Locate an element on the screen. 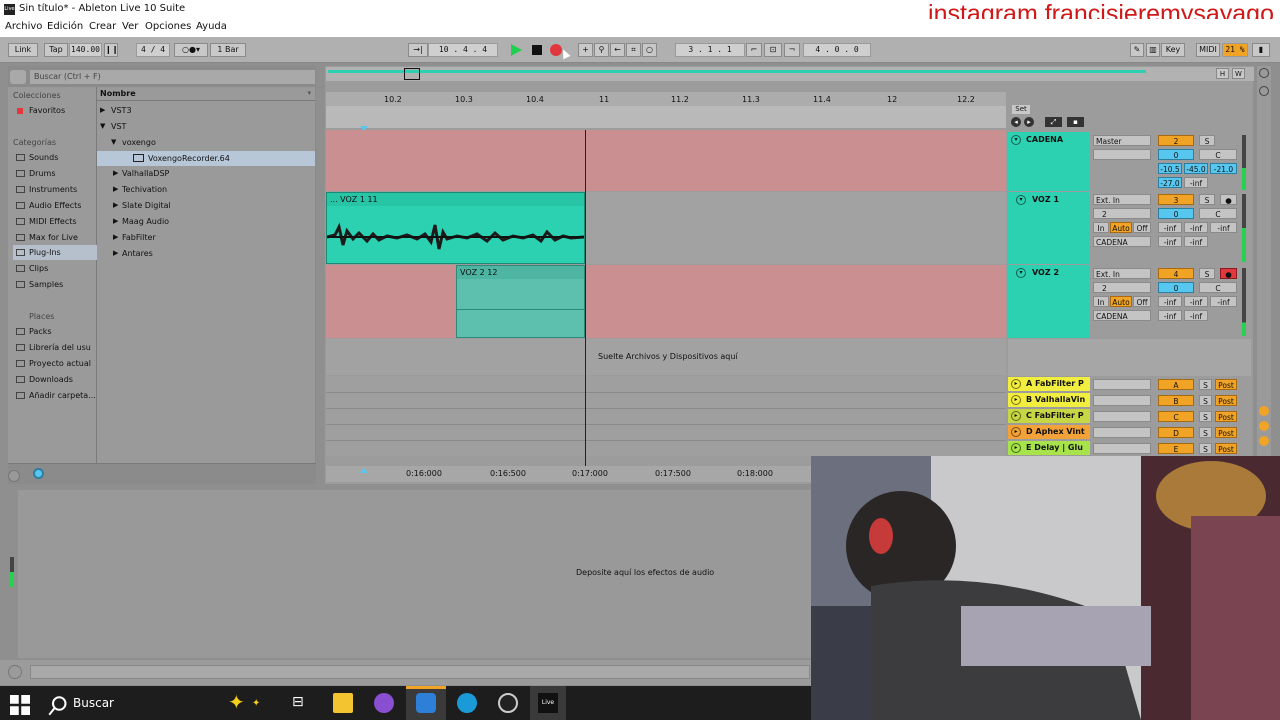 Image resolution: width=1280 pixels, height=720 pixels. set-button: Set is located at coordinates (1021, 109).